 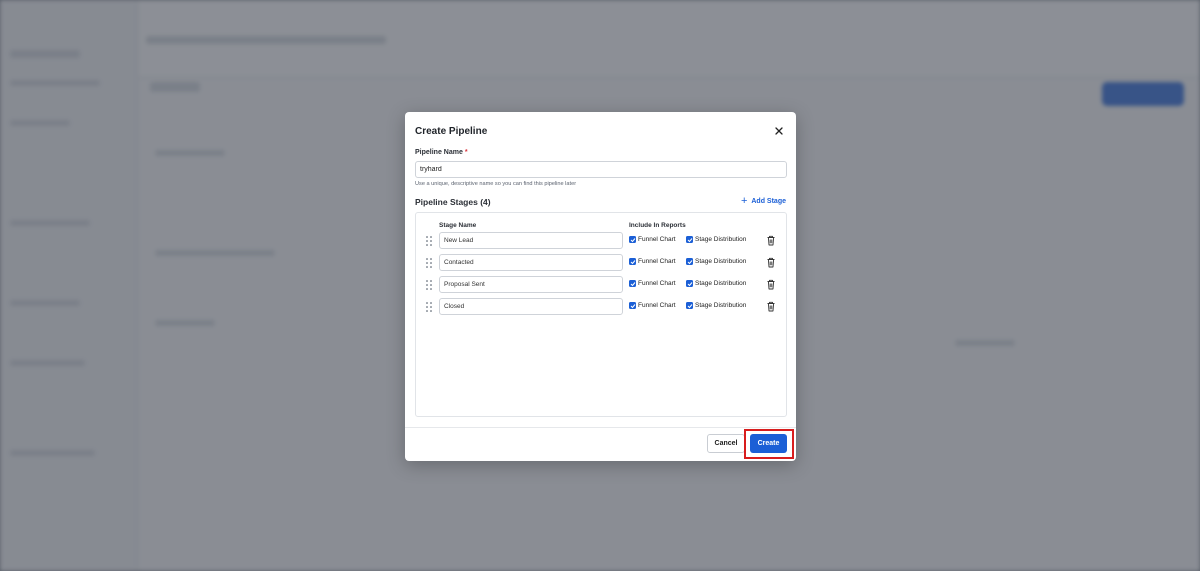 What do you see at coordinates (600, 131) in the screenshot?
I see `dialog-header: Create Pipeline` at bounding box center [600, 131].